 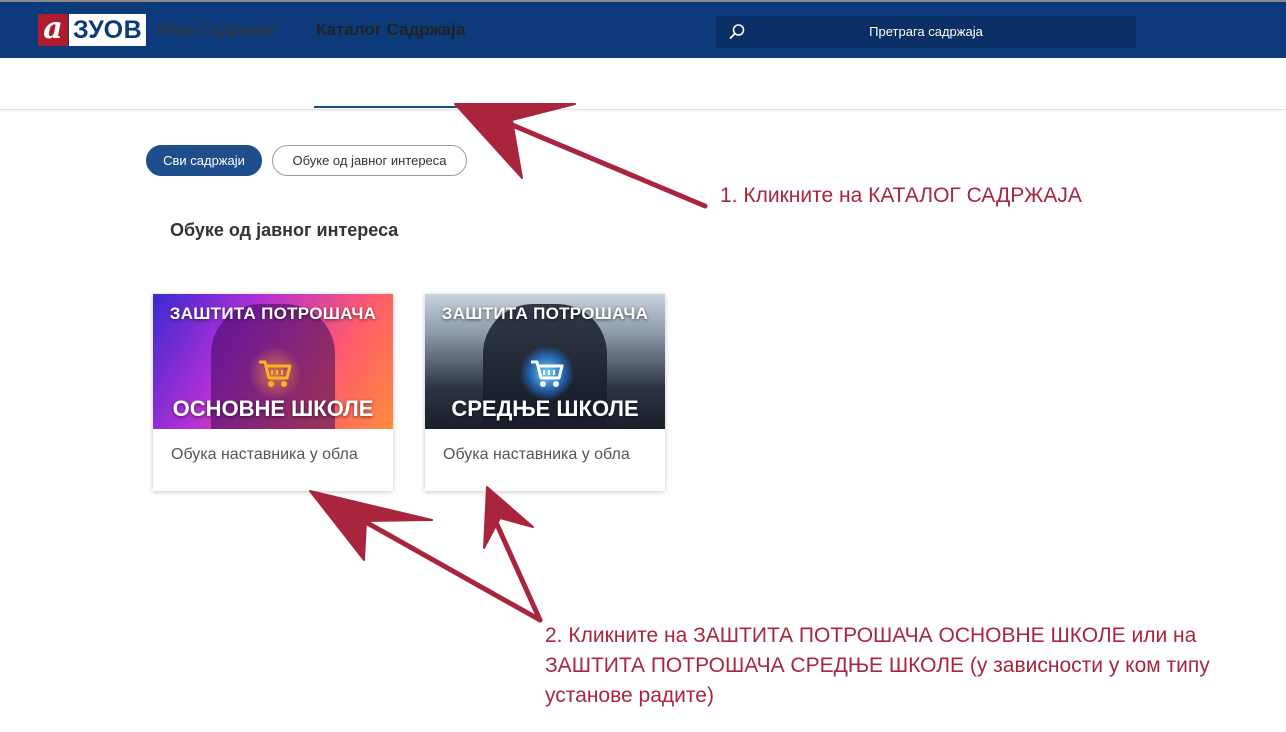 I want to click on arrow-to-card-primary, so click(x=451, y=570).